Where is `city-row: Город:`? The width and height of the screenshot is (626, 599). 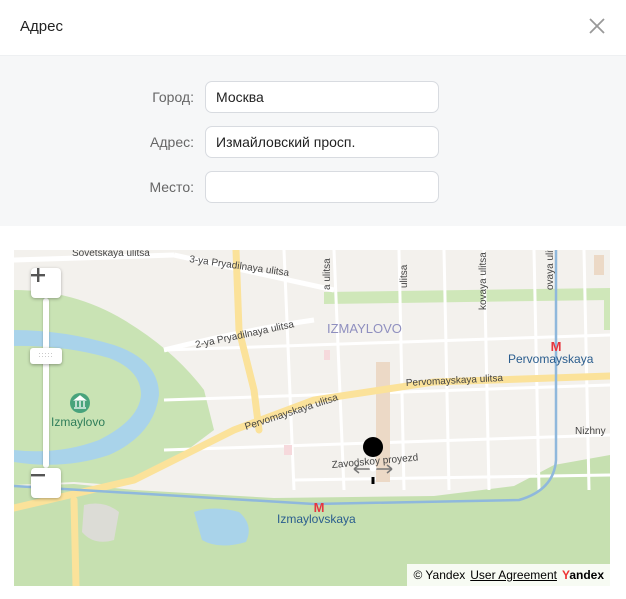
city-row: Город: is located at coordinates (313, 98).